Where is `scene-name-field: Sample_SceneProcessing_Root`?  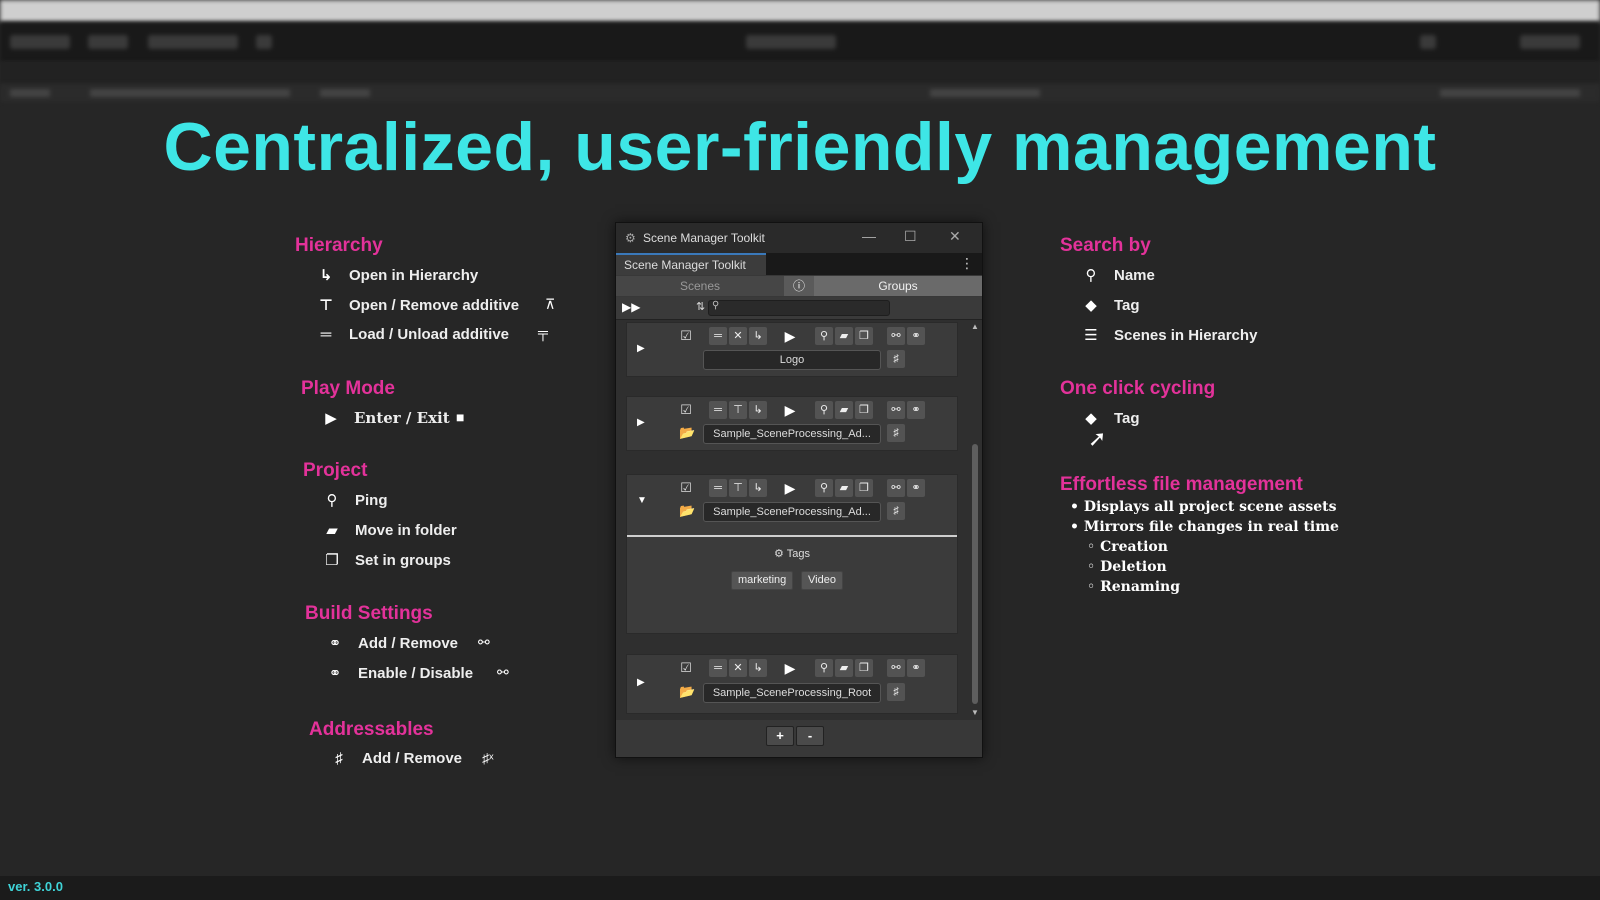
scene-name-field: Sample_SceneProcessing_Root is located at coordinates (792, 693).